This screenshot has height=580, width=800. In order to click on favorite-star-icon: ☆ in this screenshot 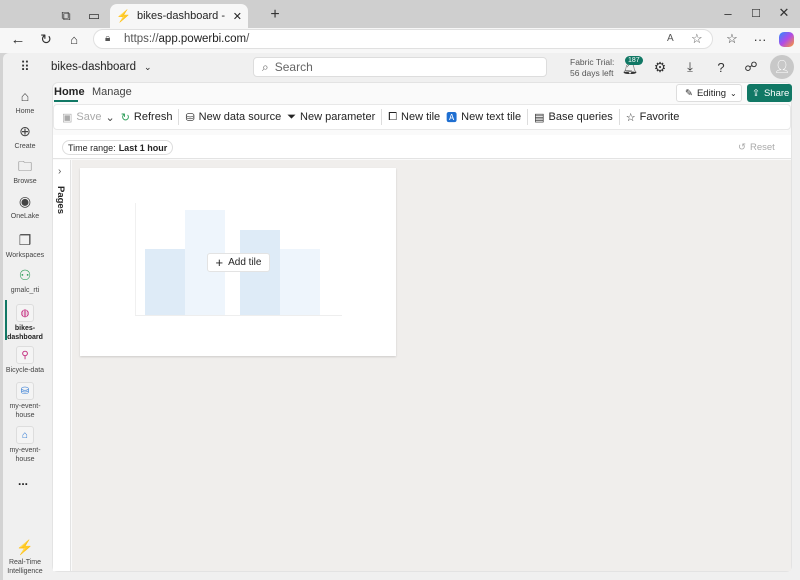, I will do `click(697, 39)`.